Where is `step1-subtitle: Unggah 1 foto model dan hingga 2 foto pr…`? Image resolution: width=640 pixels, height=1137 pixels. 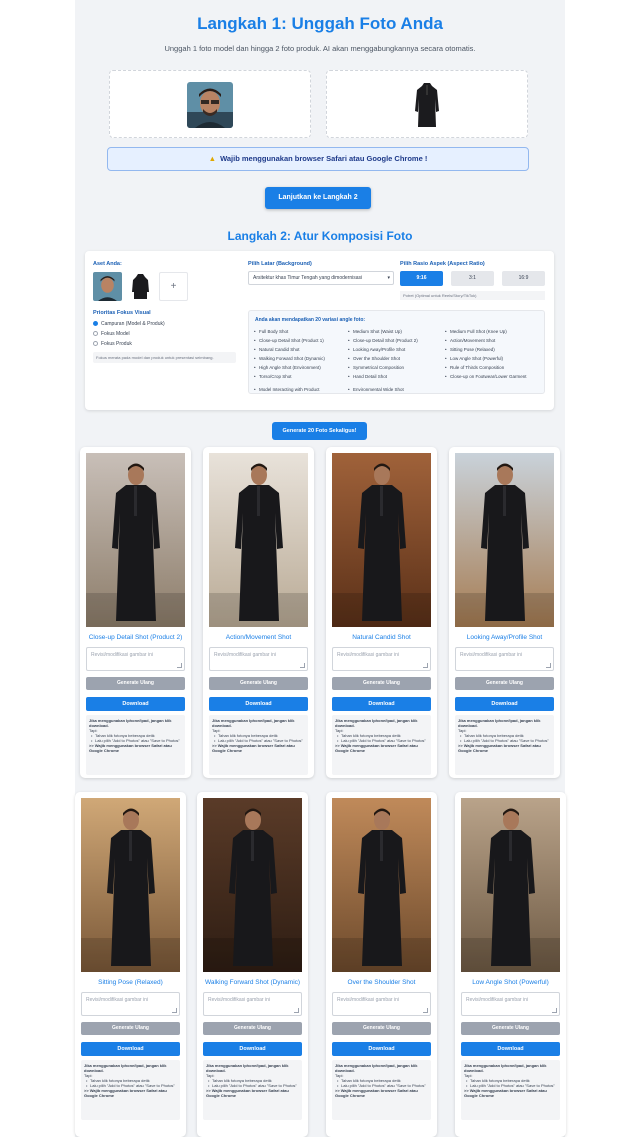
step1-subtitle: Unggah 1 foto model dan hingga 2 foto pr… is located at coordinates (320, 48).